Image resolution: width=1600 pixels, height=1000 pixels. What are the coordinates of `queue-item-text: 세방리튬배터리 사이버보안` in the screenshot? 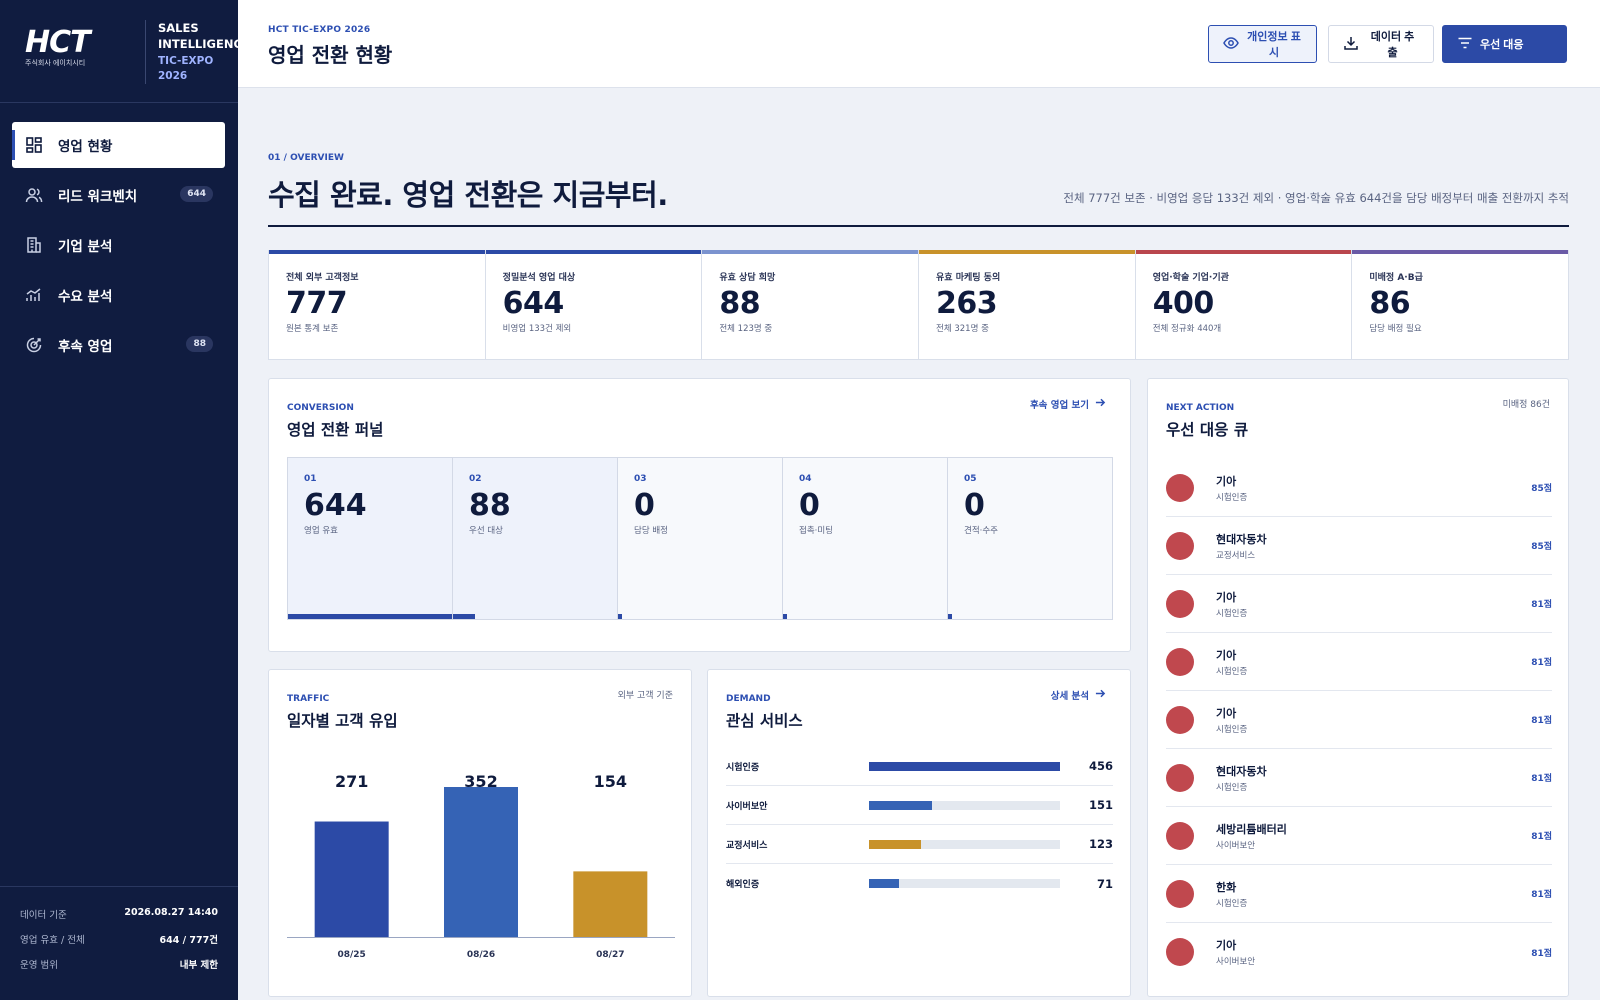 It's located at (1251, 836).